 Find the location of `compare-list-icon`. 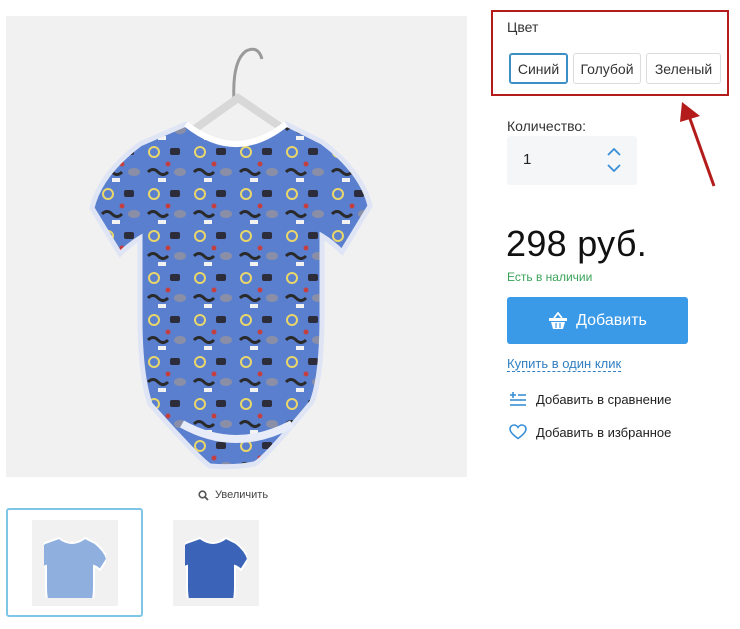

compare-list-icon is located at coordinates (518, 399).